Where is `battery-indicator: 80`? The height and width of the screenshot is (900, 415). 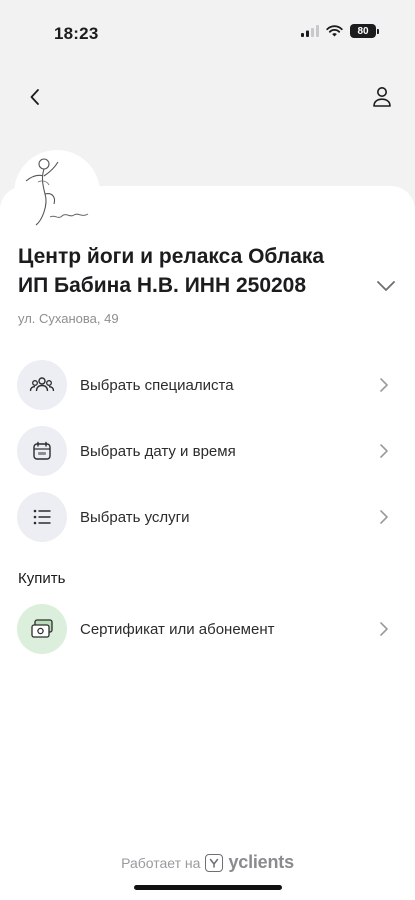
battery-indicator: 80 is located at coordinates (364, 31).